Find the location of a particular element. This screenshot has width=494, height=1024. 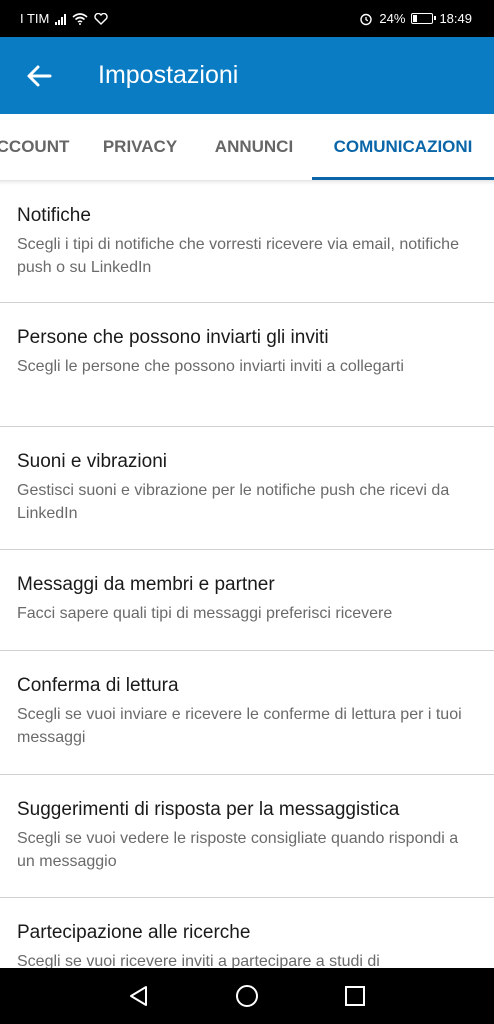

back-triangle-icon is located at coordinates (138, 996).